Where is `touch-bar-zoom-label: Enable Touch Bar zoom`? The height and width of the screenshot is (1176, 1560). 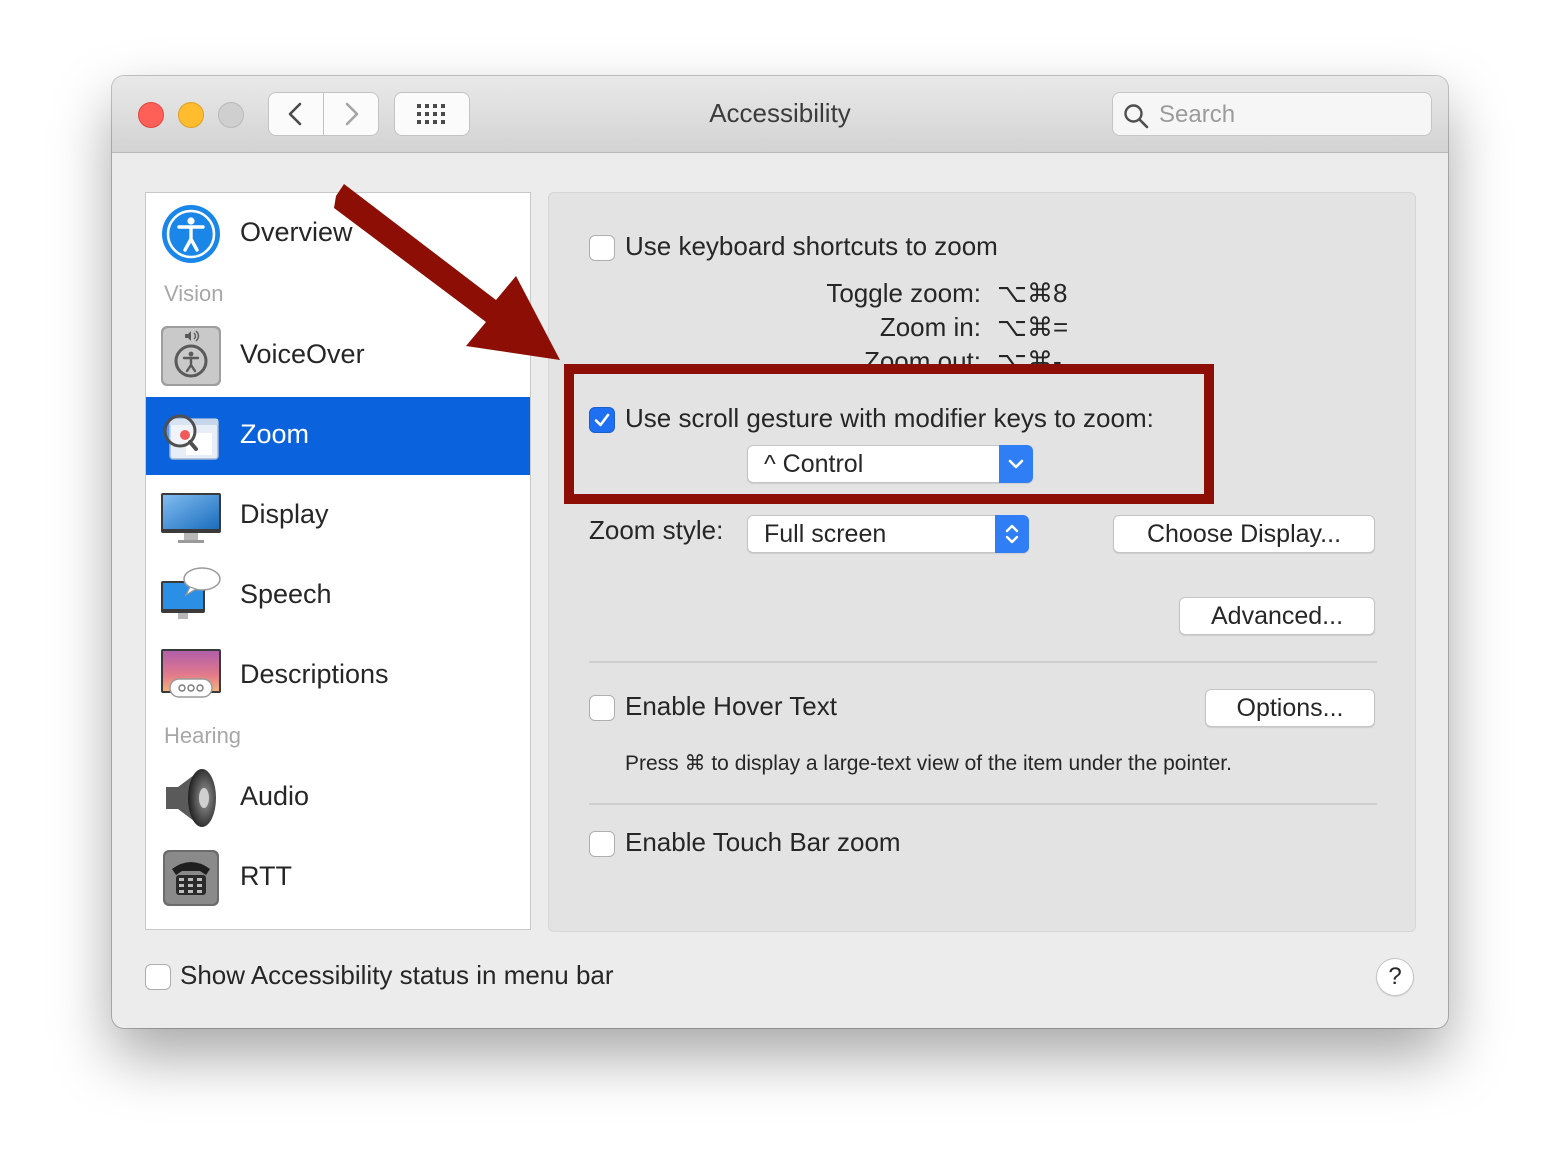
touch-bar-zoom-label: Enable Touch Bar zoom is located at coordinates (763, 842).